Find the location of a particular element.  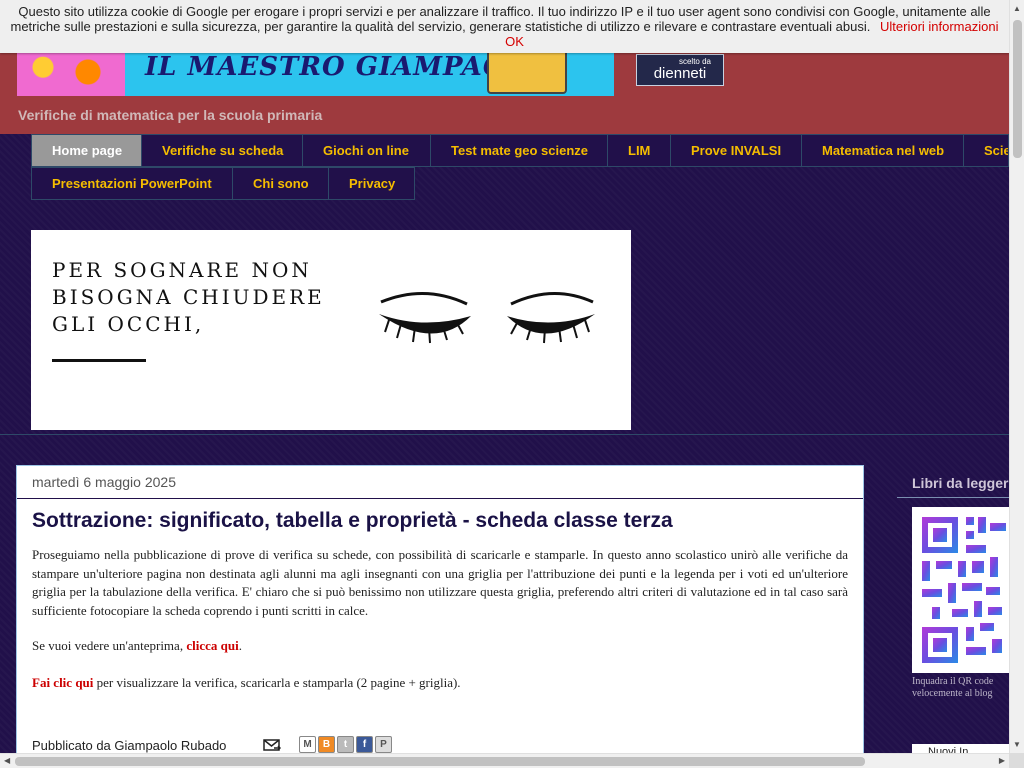

tab-lim: LIM is located at coordinates (639, 150).